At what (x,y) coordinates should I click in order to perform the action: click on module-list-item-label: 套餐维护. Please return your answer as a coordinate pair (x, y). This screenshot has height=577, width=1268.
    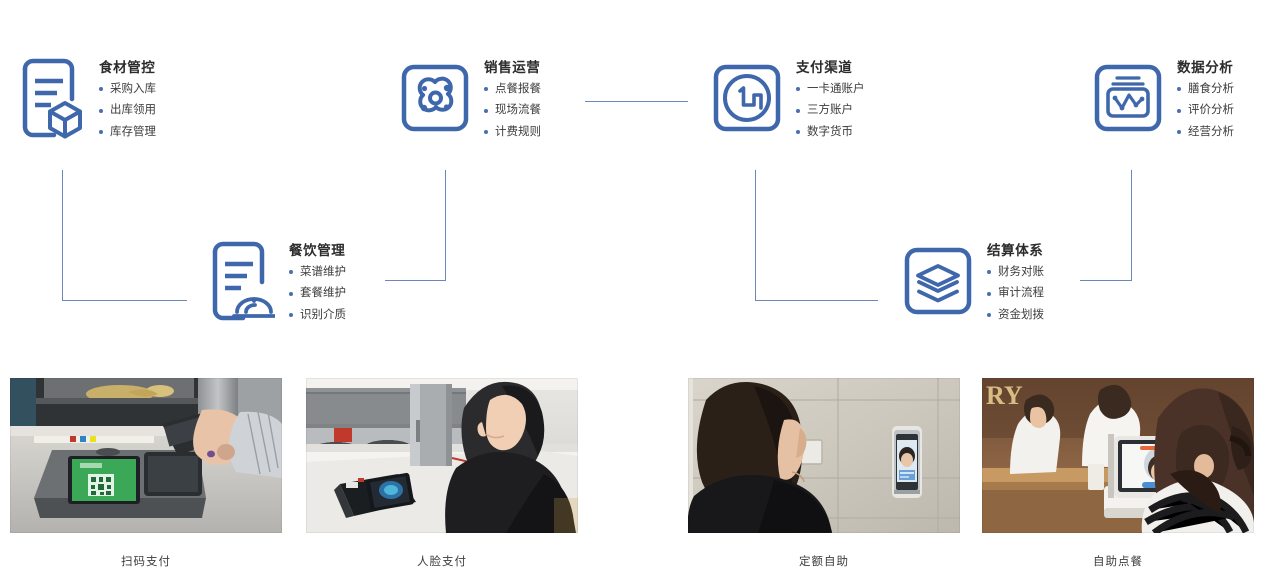
    Looking at the image, I should click on (323, 293).